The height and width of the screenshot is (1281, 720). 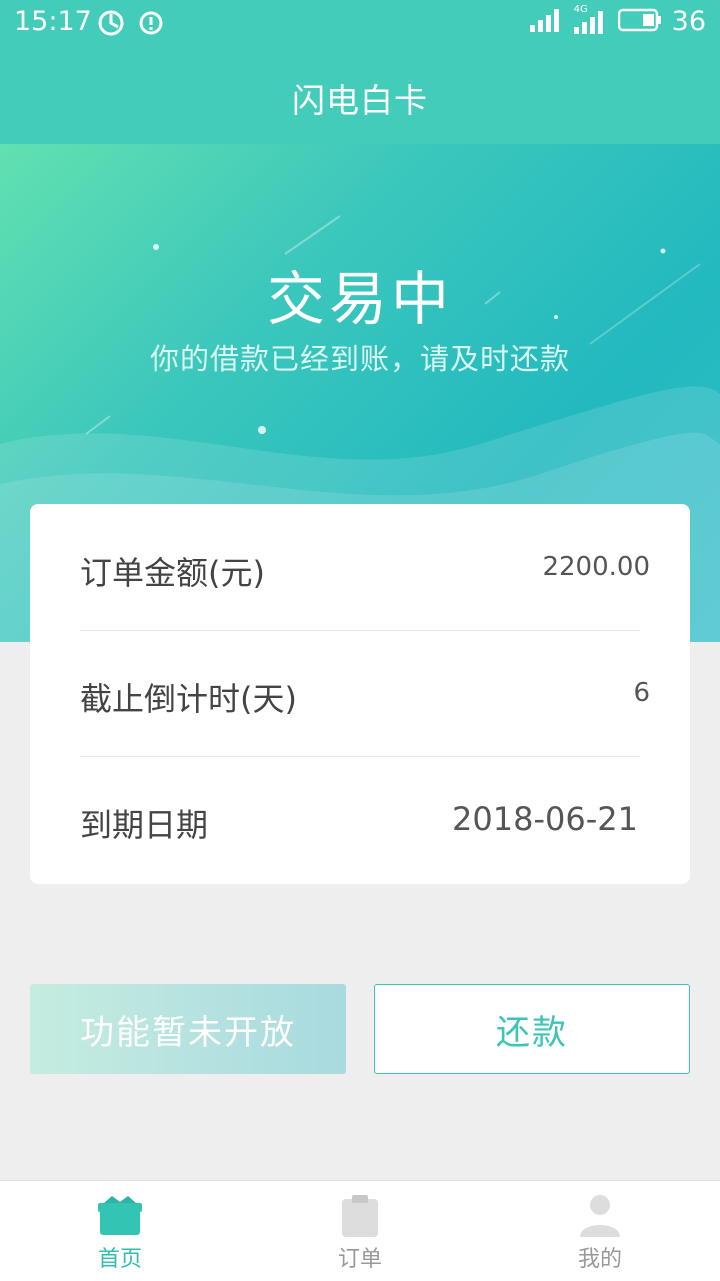 What do you see at coordinates (188, 699) in the screenshot?
I see `countdown-label: 截止倒计时(天)` at bounding box center [188, 699].